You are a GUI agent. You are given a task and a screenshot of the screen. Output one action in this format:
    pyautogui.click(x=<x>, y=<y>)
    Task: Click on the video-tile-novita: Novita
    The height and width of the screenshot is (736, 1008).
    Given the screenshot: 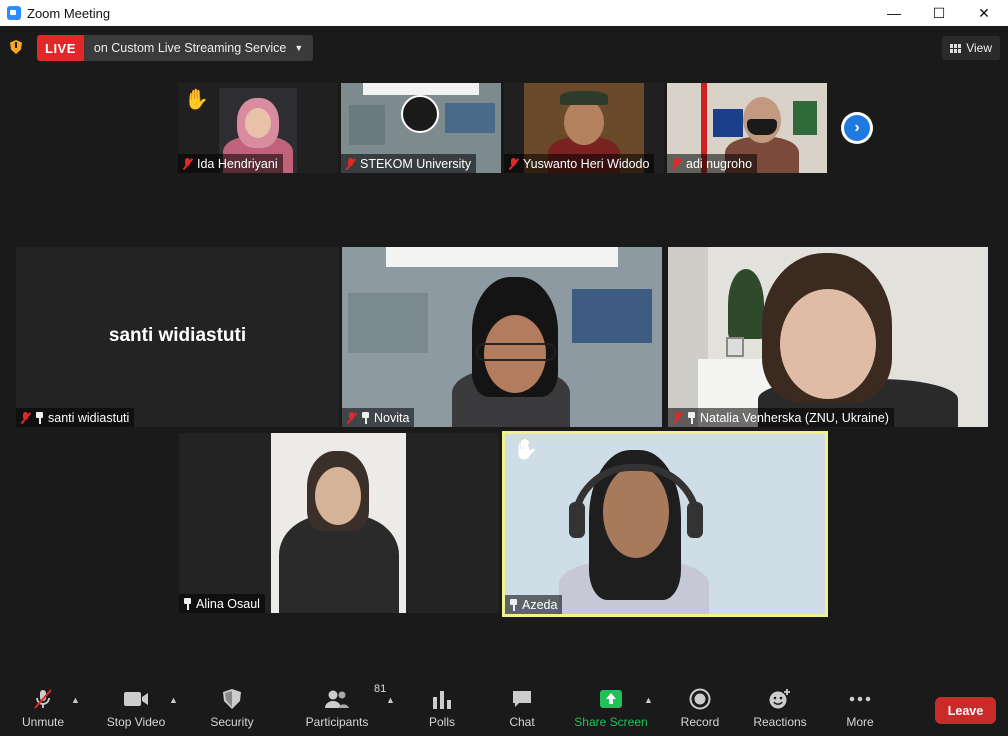 What is the action you would take?
    pyautogui.click(x=502, y=337)
    